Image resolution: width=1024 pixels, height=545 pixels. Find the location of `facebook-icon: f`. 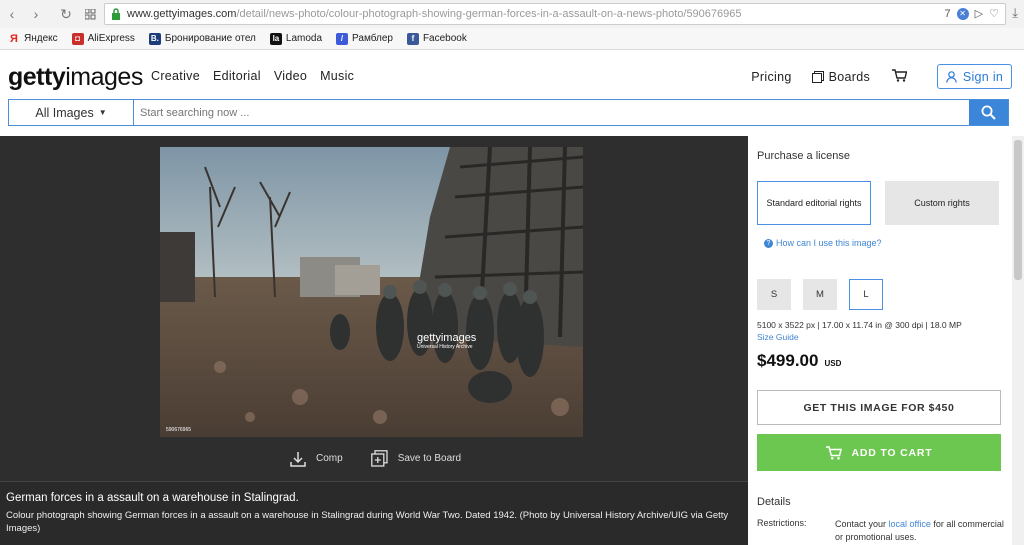

facebook-icon: f is located at coordinates (412, 38).